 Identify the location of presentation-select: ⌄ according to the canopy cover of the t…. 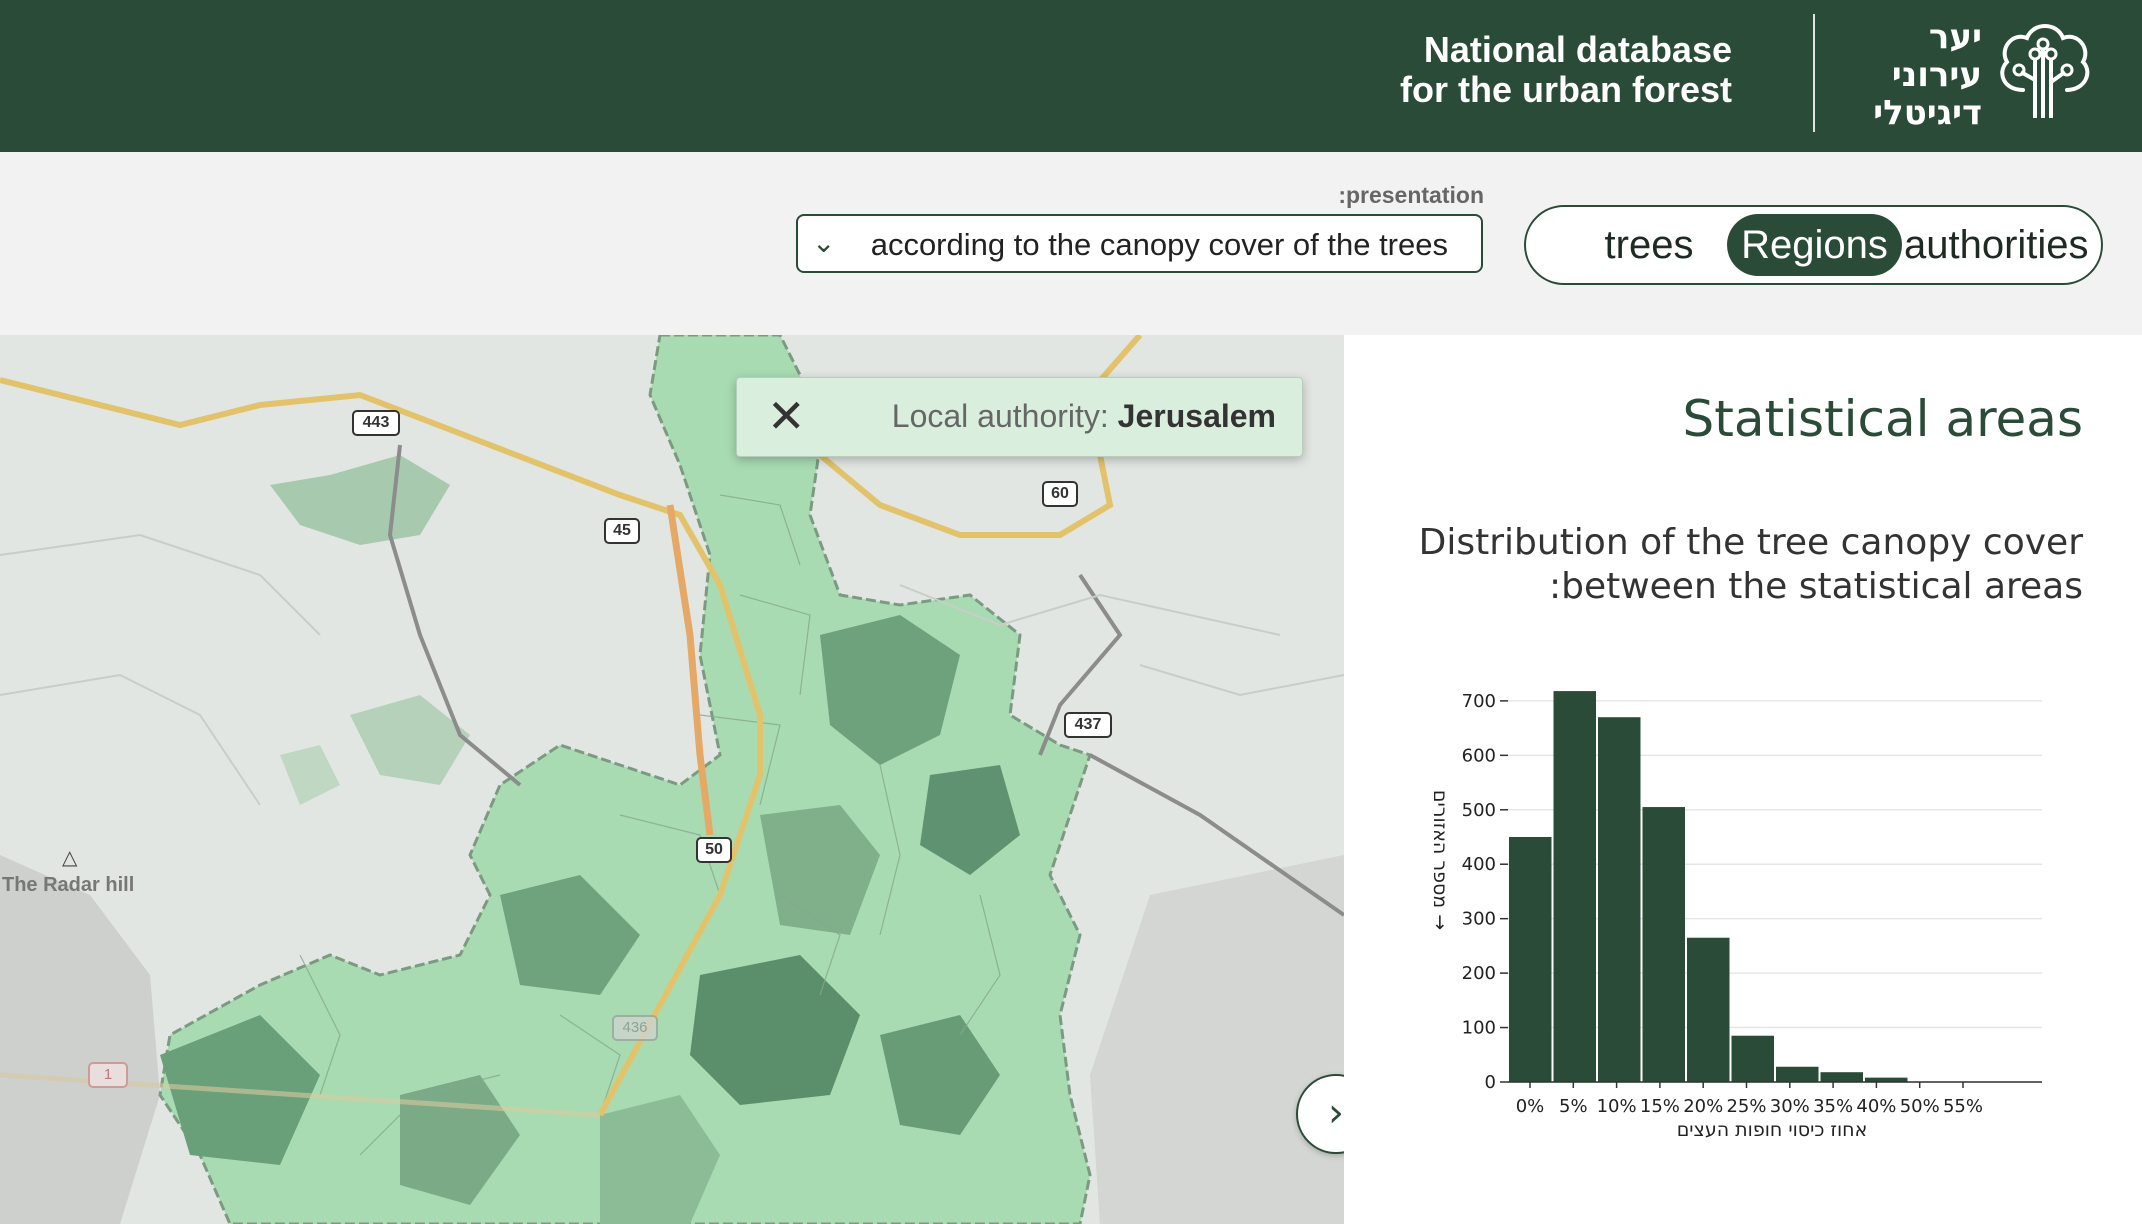
(1139, 243).